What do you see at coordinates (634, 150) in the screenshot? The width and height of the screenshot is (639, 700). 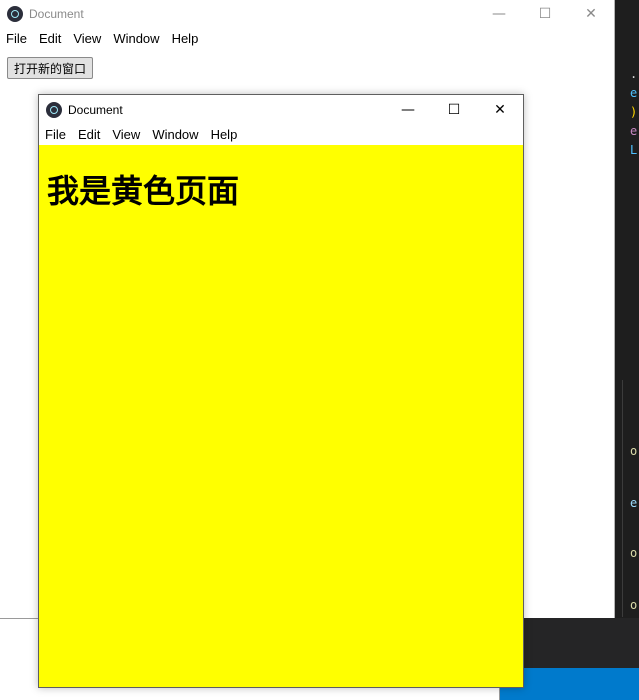 I see `editor-code-fragment: L` at bounding box center [634, 150].